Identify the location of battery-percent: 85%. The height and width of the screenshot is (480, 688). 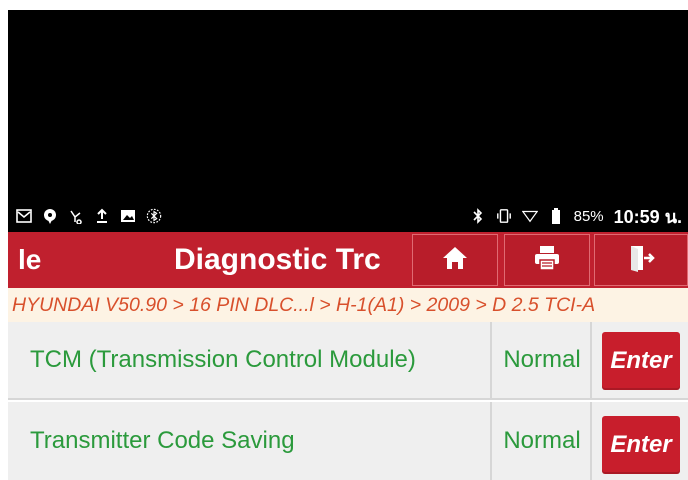
(588, 216).